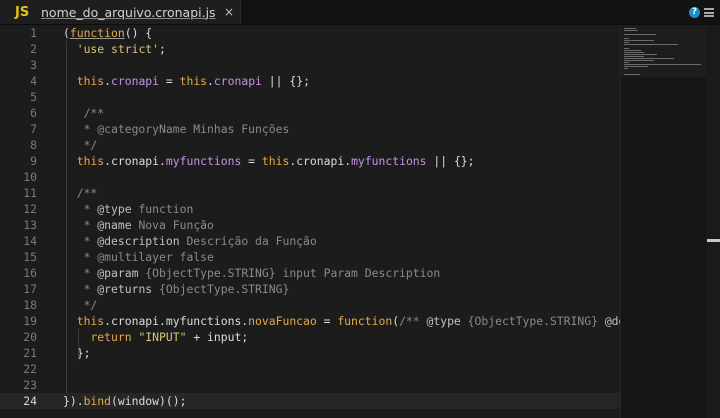  I want to click on code-line: 20 return "INPUT" + input;, so click(310, 337).